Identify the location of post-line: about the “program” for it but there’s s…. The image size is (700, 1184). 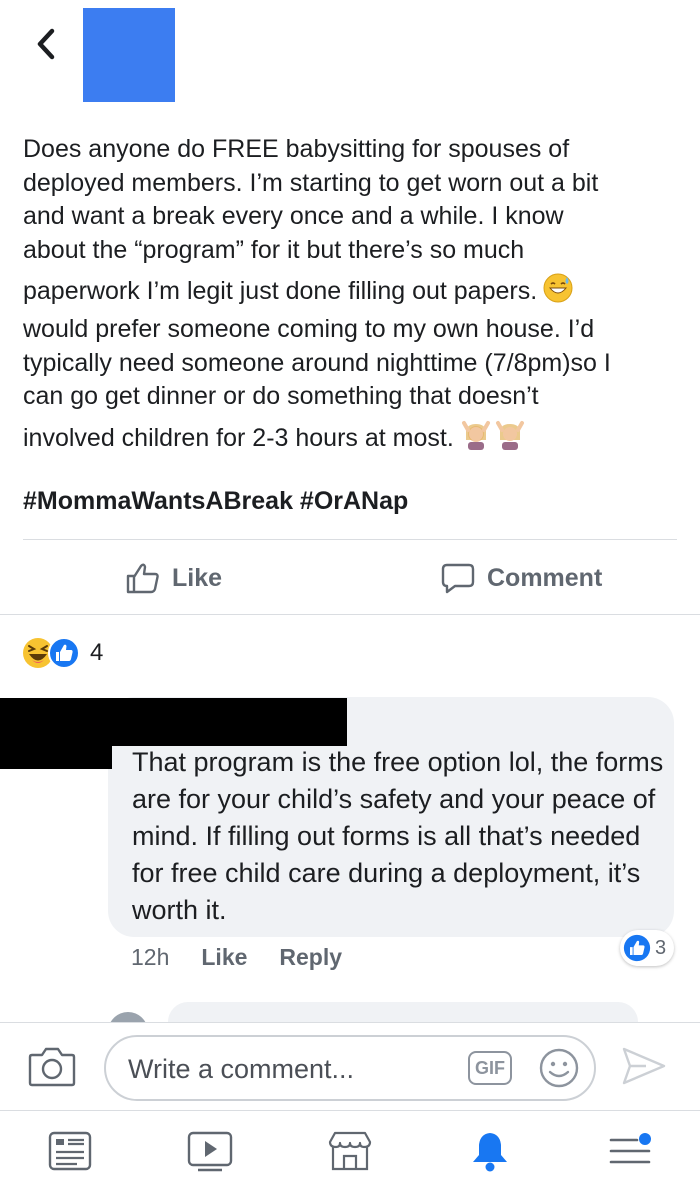
(274, 249).